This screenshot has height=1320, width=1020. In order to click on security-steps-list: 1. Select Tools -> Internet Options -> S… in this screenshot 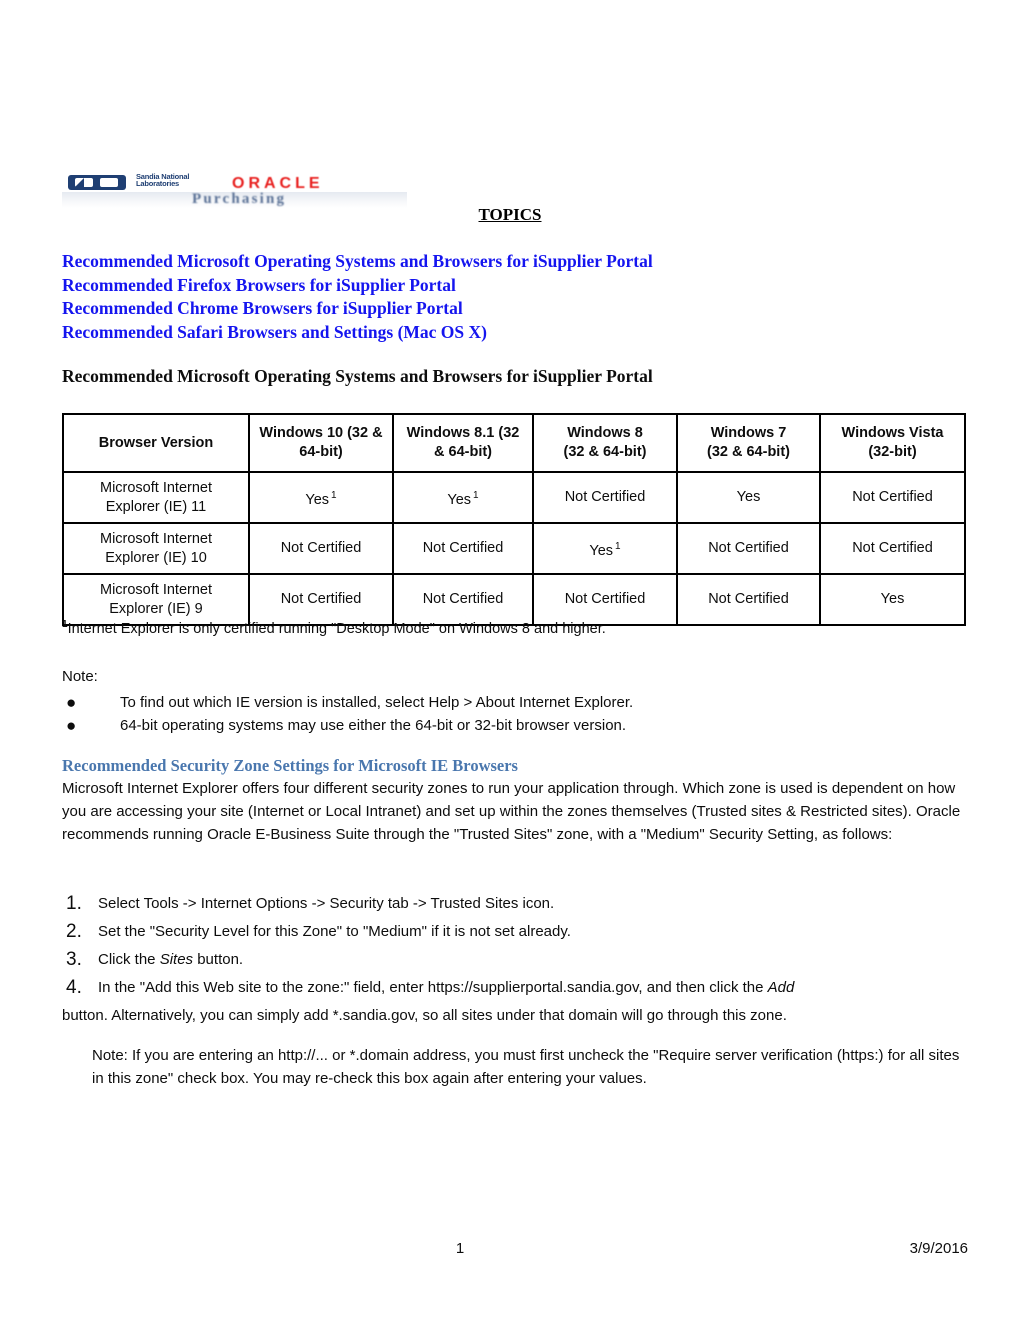, I will do `click(516, 960)`.